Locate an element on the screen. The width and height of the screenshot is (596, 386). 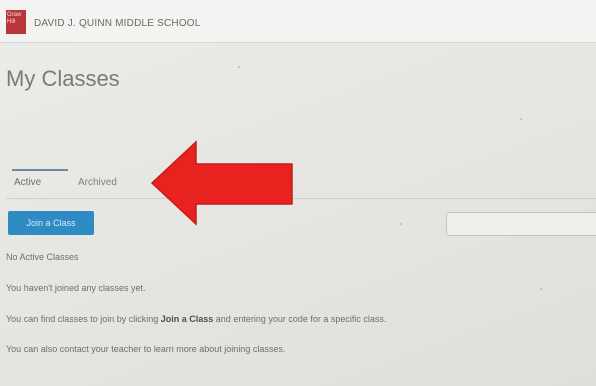
arrow-shape is located at coordinates (221, 183).